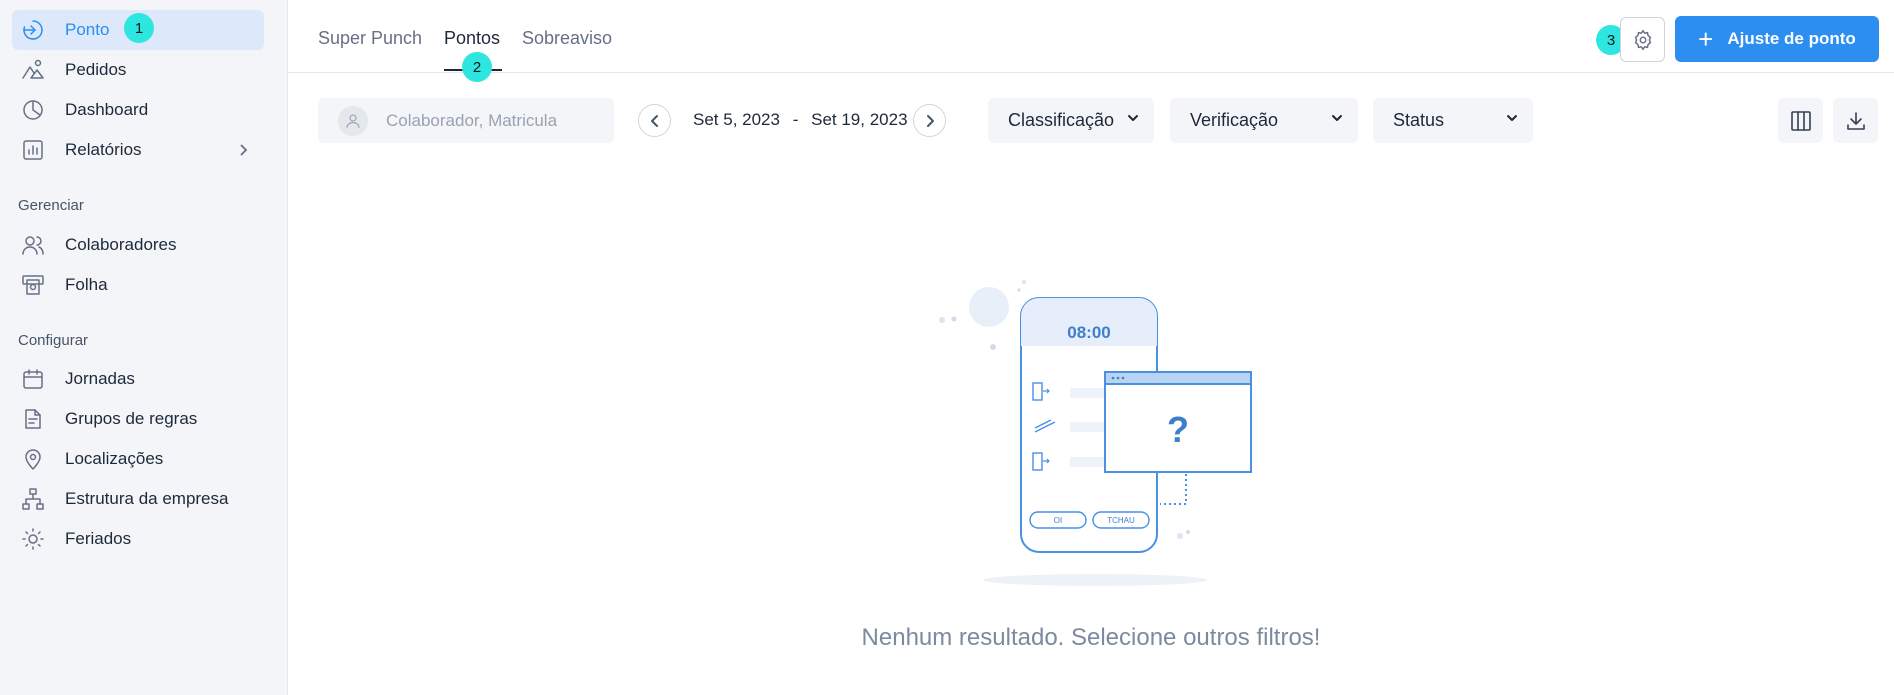 The image size is (1894, 695). I want to click on classification-select: Classificação, so click(1071, 120).